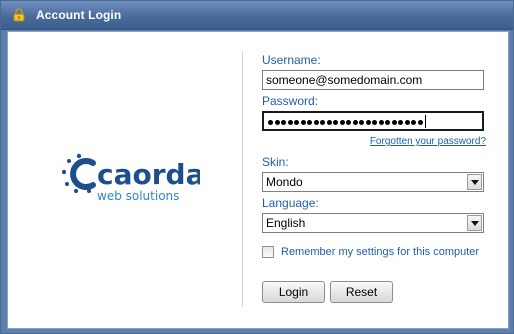 This screenshot has width=514, height=334. What do you see at coordinates (290, 101) in the screenshot?
I see `password-label: Password:` at bounding box center [290, 101].